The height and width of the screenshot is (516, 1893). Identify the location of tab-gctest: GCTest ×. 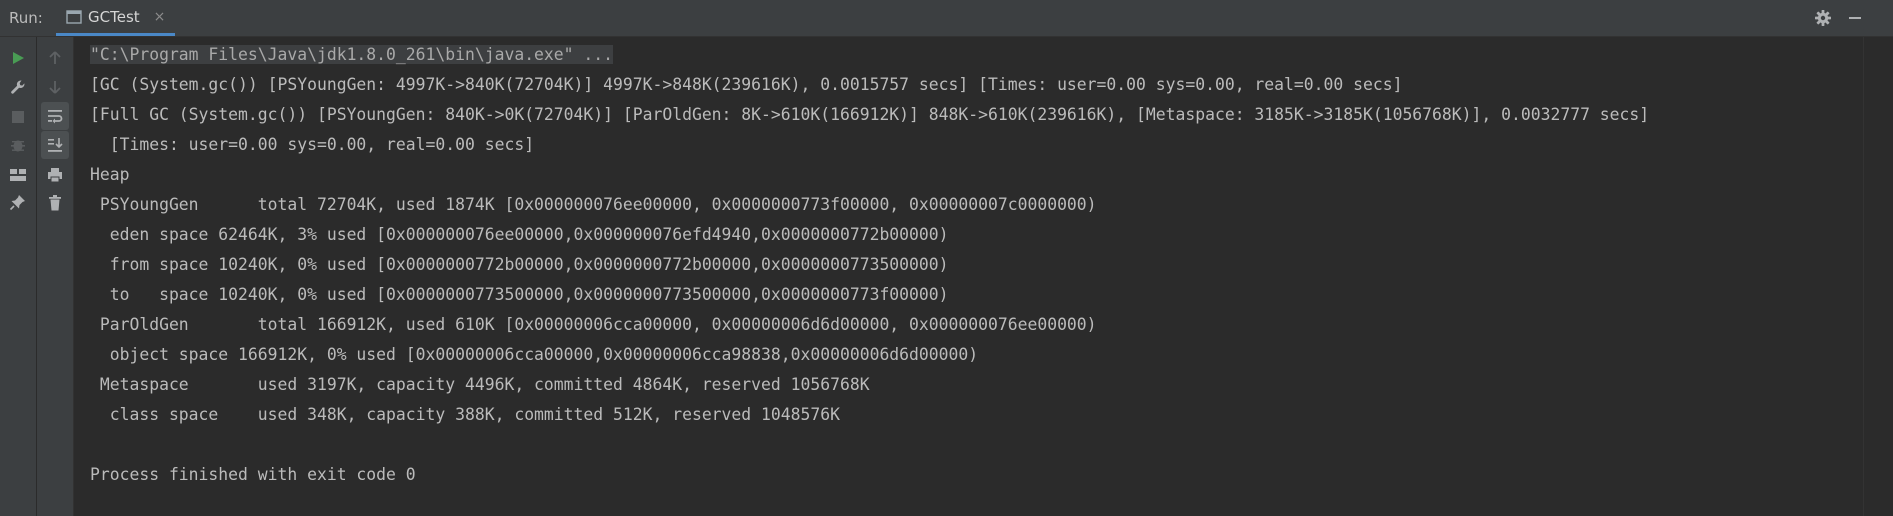
(116, 18).